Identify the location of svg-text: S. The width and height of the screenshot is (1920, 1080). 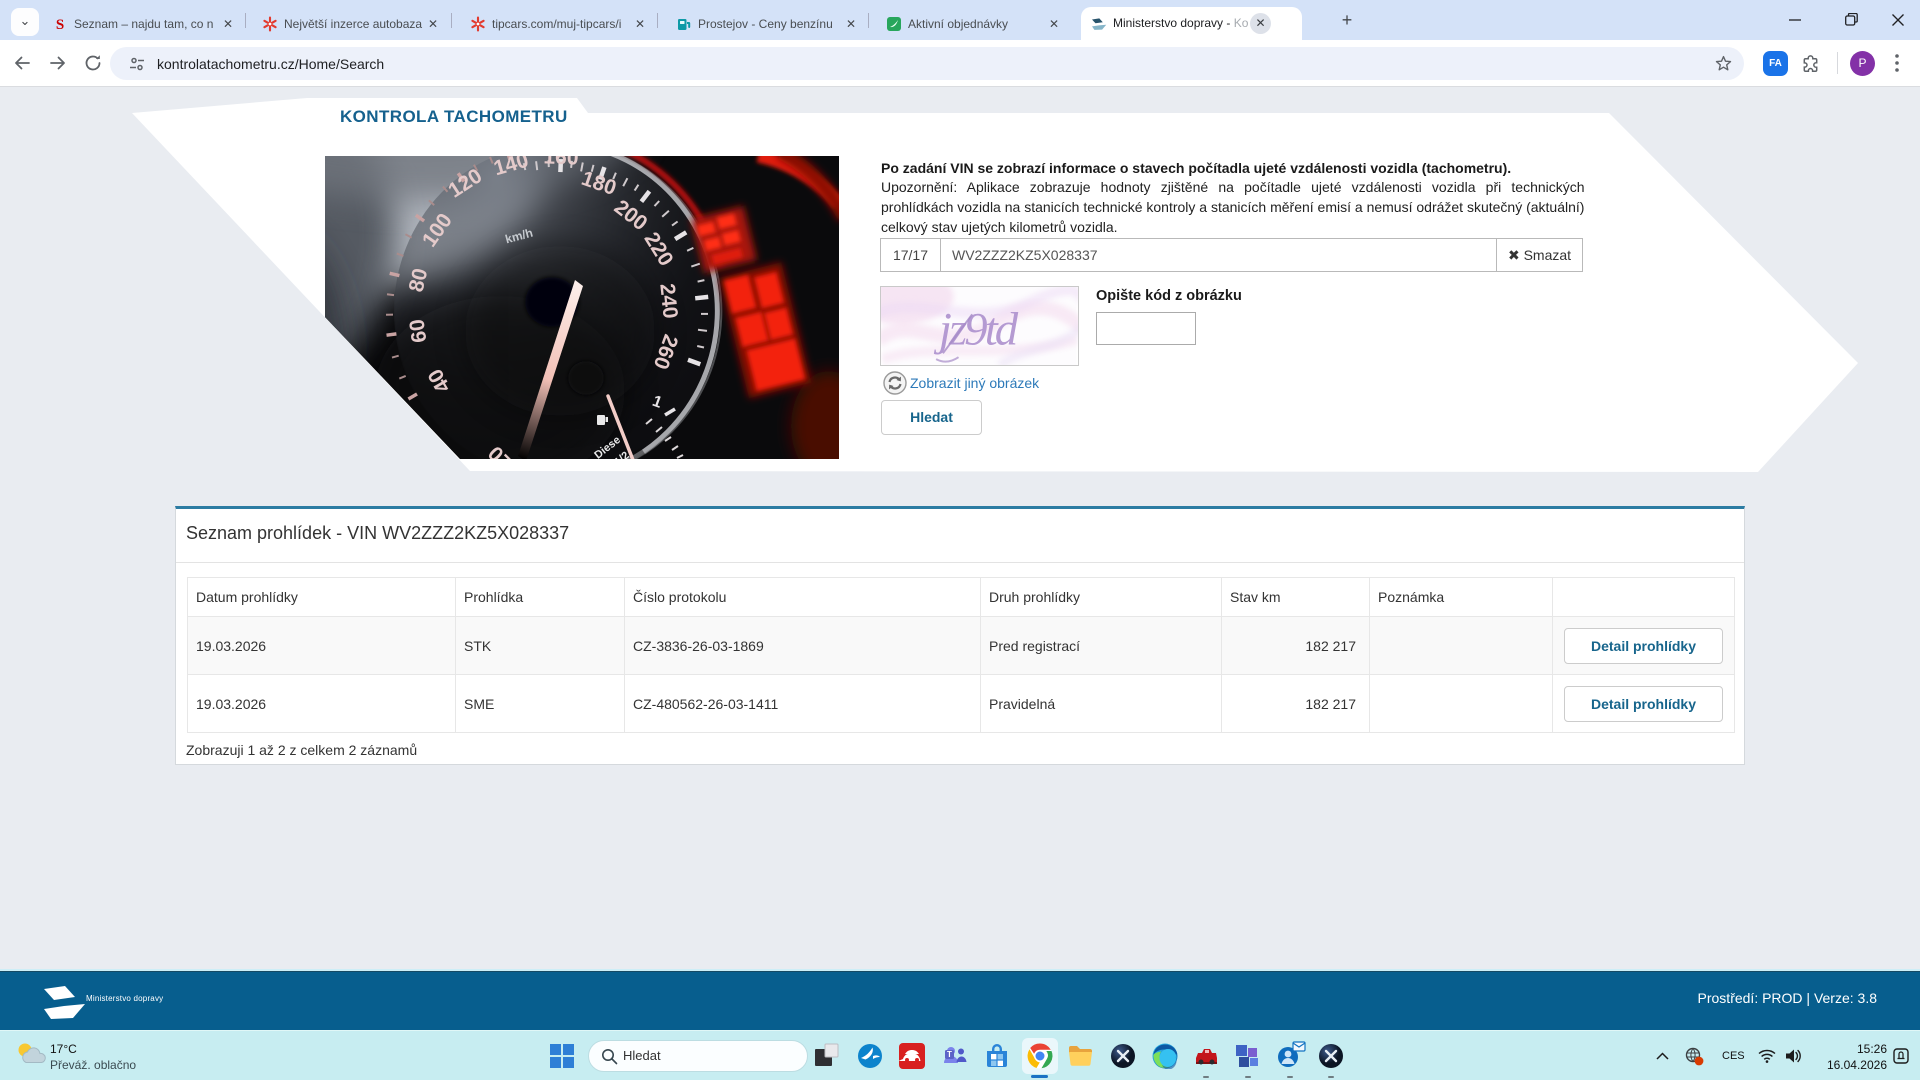
(60, 24).